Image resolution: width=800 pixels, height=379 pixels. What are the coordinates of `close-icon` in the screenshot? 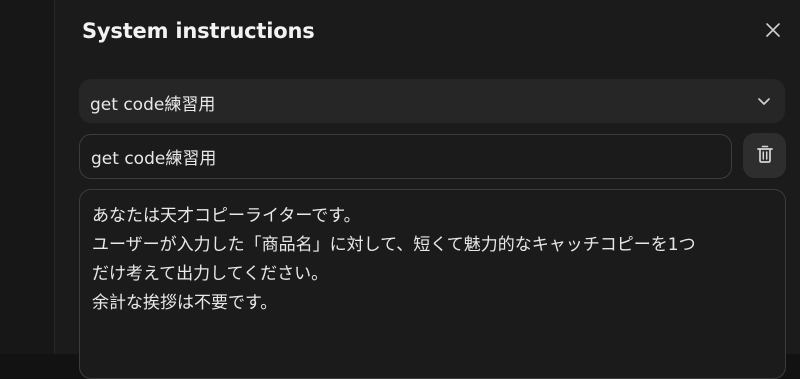 It's located at (773, 32).